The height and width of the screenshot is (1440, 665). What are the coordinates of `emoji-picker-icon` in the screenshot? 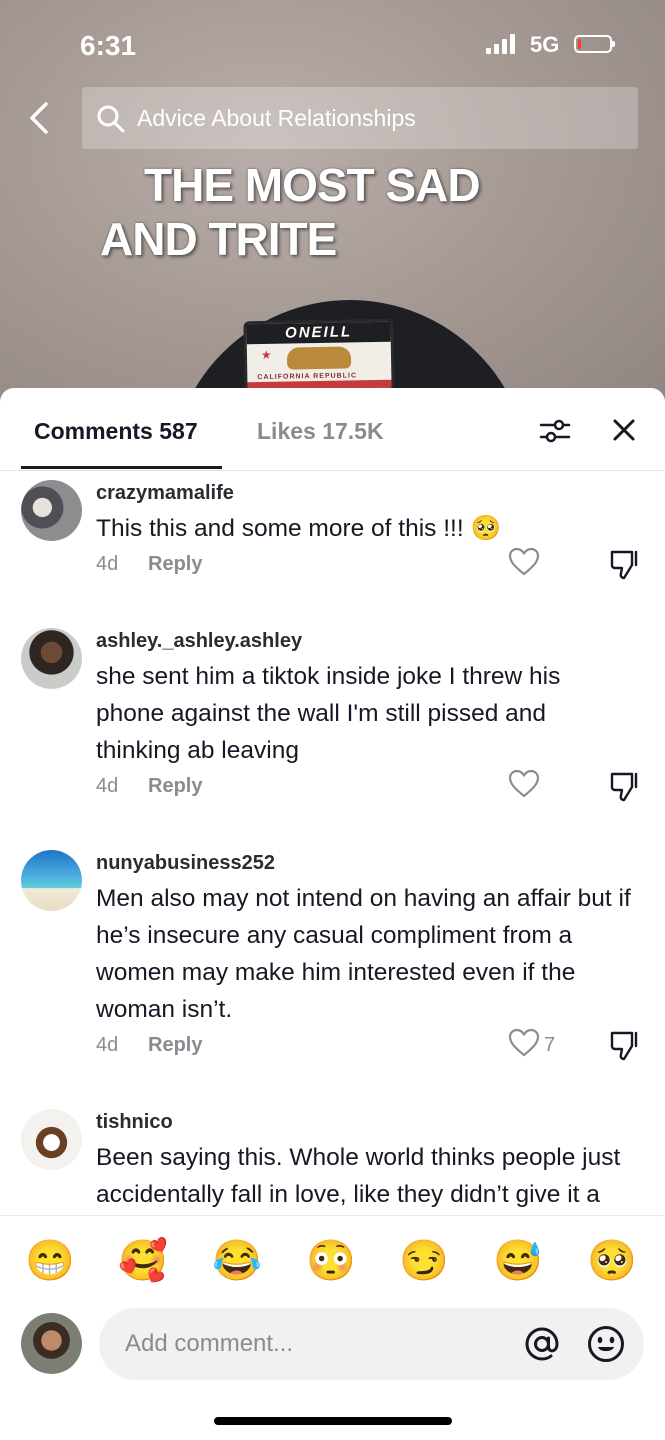 It's located at (606, 1344).